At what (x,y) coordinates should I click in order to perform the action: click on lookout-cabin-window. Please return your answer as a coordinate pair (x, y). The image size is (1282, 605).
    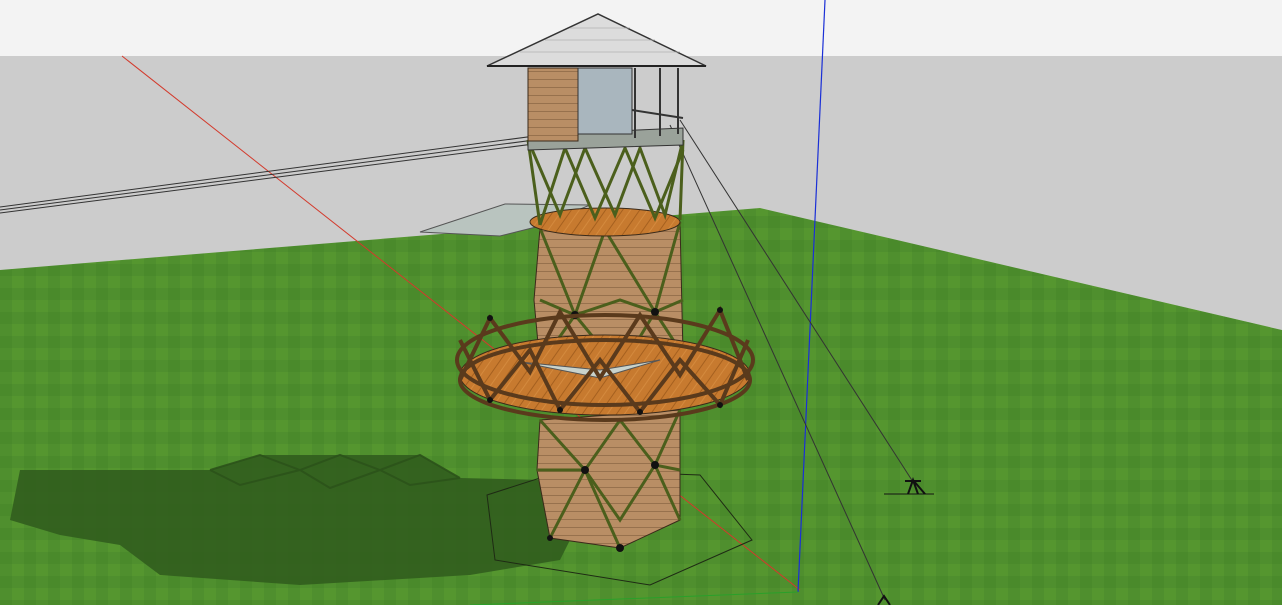
    Looking at the image, I should click on (605, 101).